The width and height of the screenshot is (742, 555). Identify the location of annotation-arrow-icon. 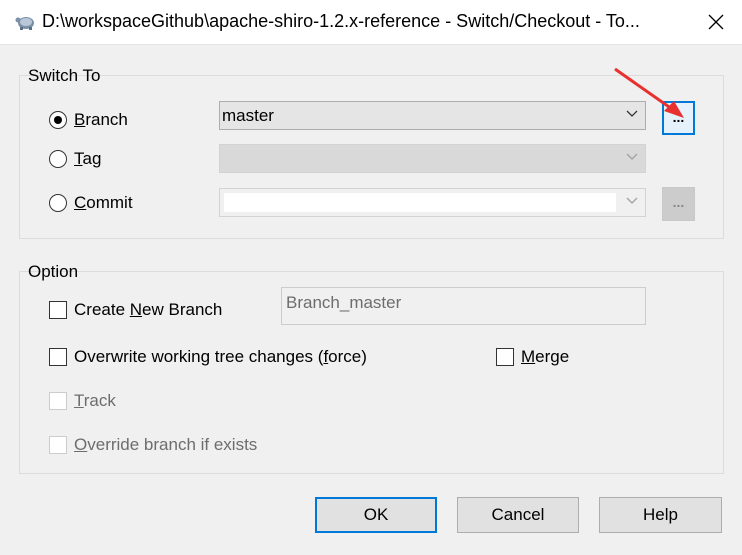
(649, 92).